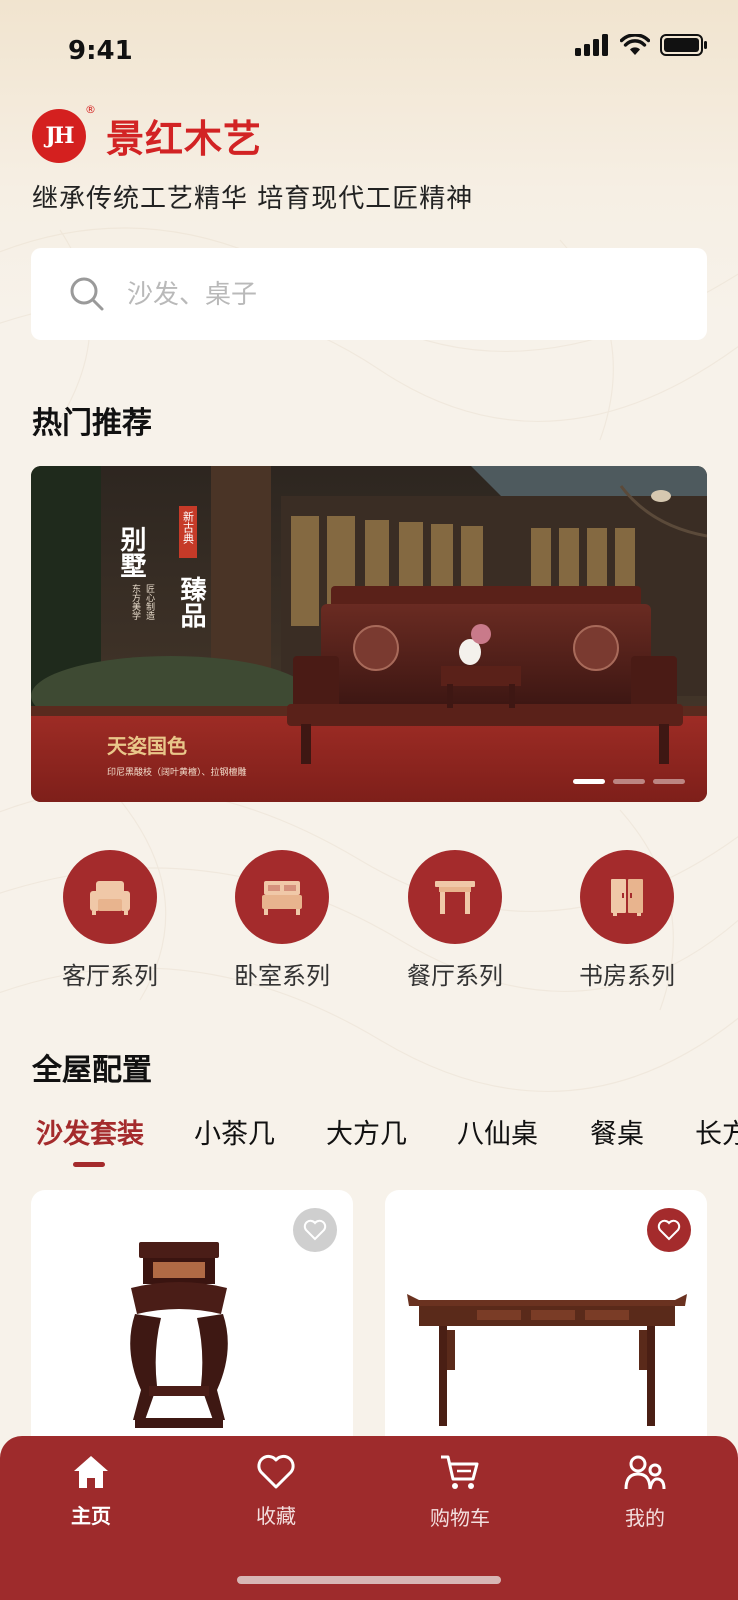 Image resolution: width=738 pixels, height=1600 pixels. I want to click on battery-icon, so click(683, 45).